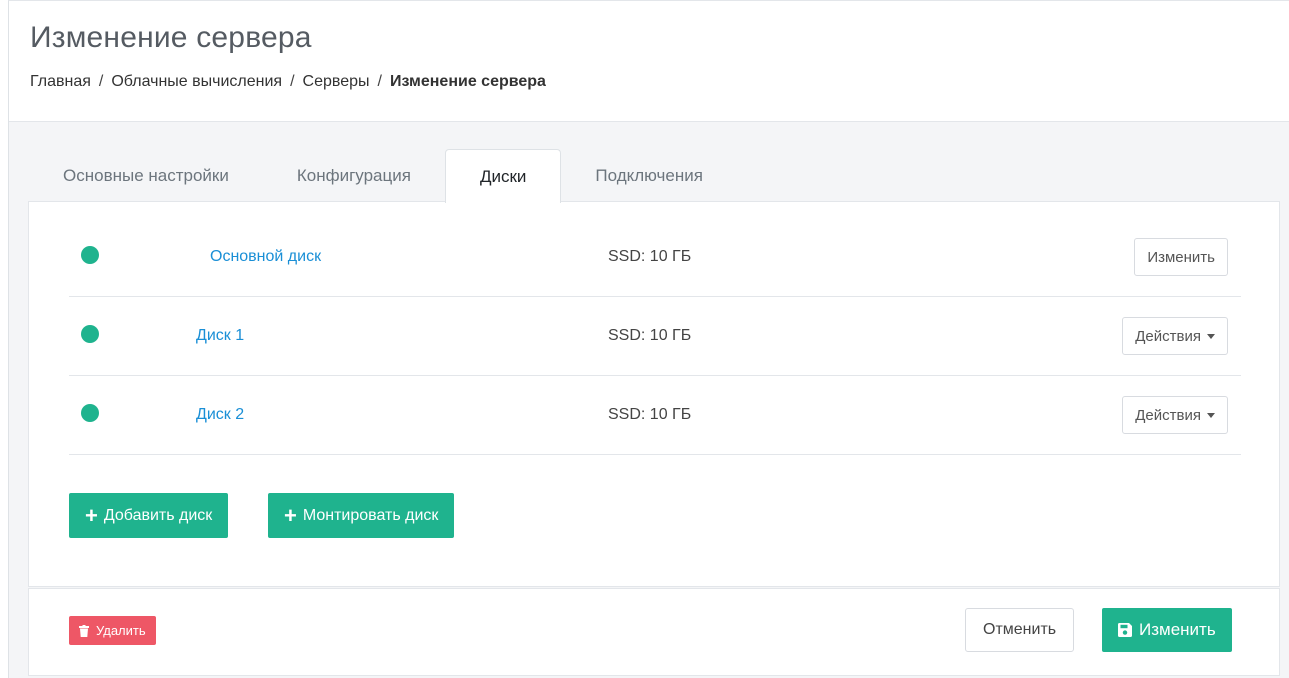 This screenshot has height=678, width=1289. I want to click on breadcrumb-current: Изменение сервера, so click(467, 81).